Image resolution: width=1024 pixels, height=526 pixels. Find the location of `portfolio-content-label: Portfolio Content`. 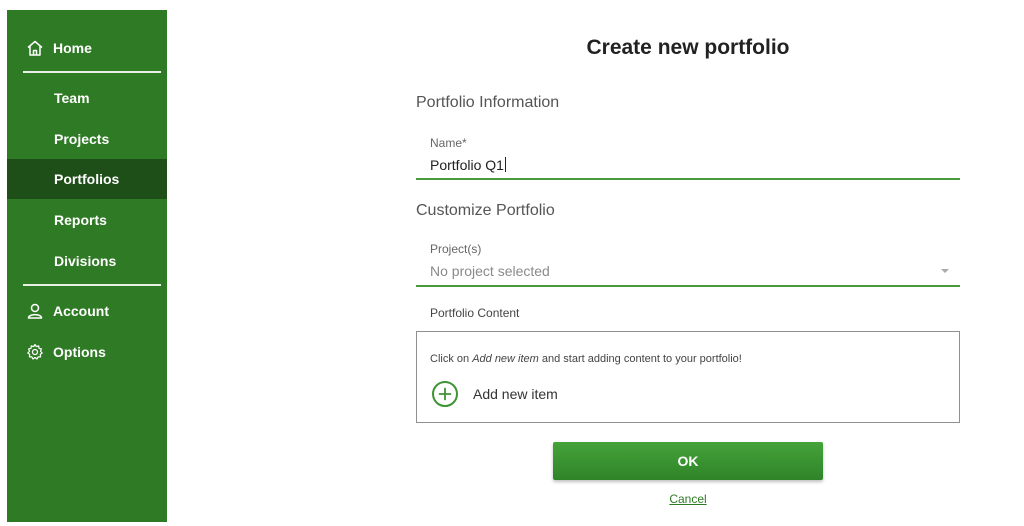

portfolio-content-label: Portfolio Content is located at coordinates (475, 313).